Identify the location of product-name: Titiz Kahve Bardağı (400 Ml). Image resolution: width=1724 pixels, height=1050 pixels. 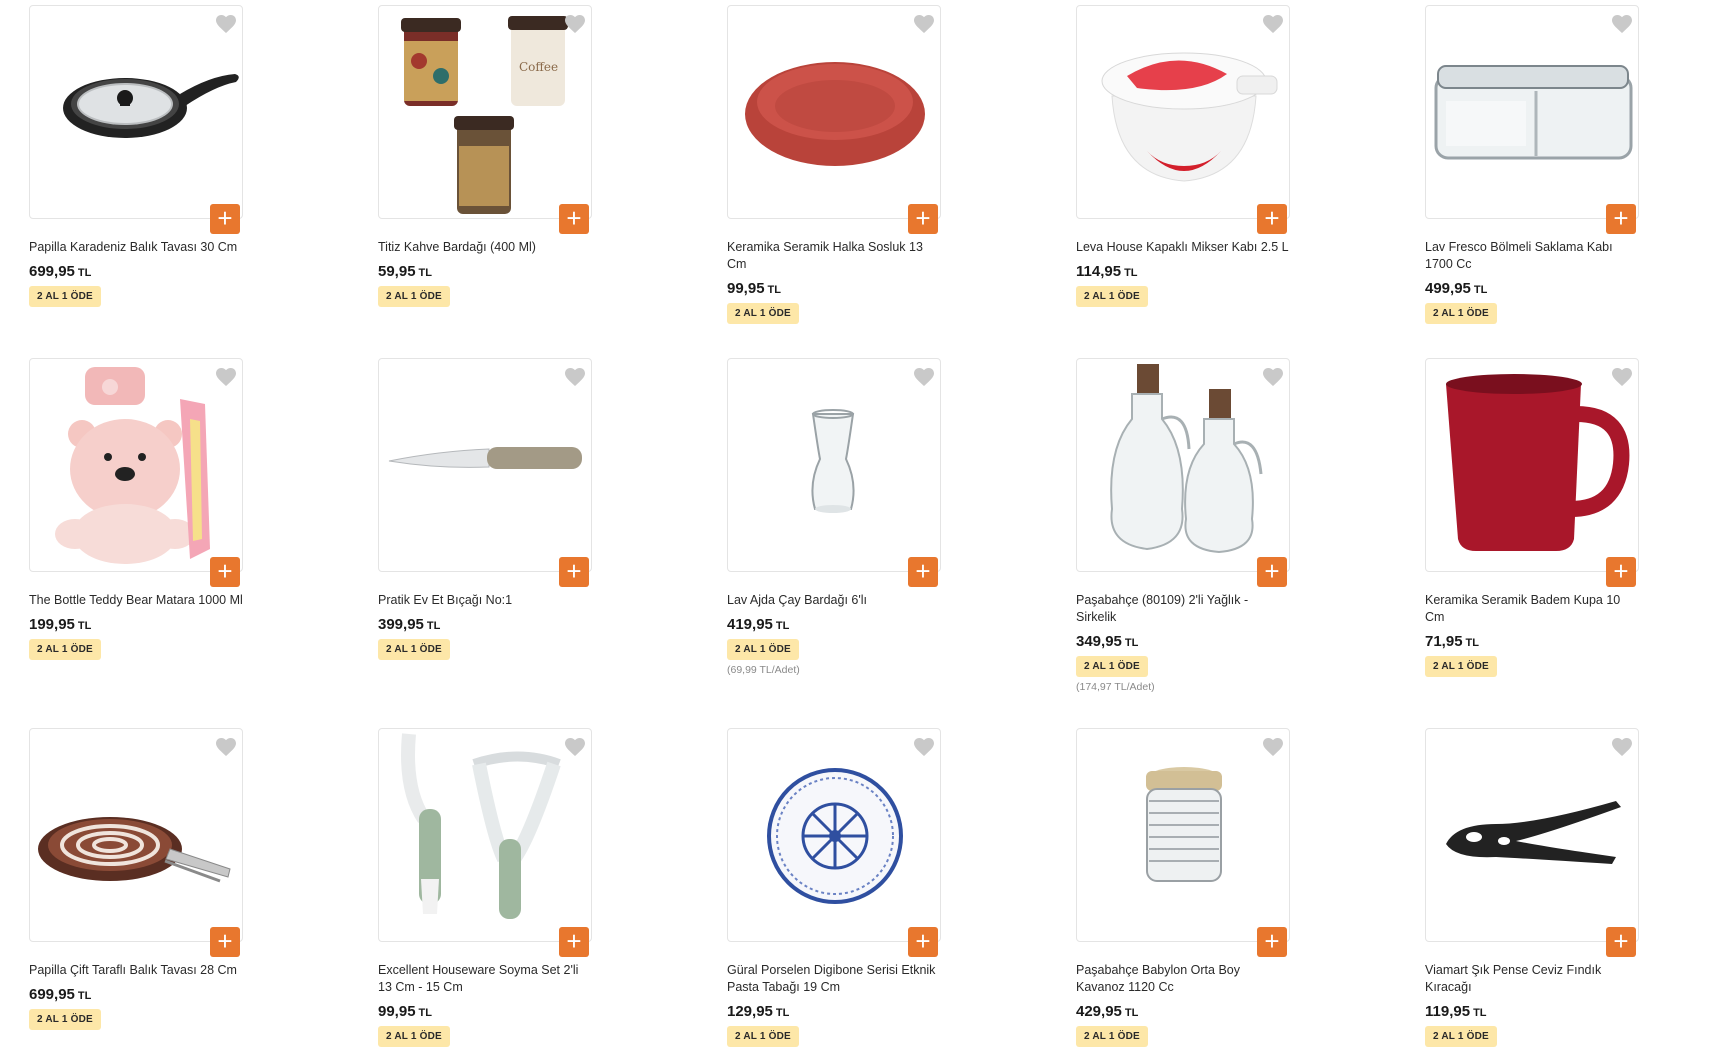
(485, 247).